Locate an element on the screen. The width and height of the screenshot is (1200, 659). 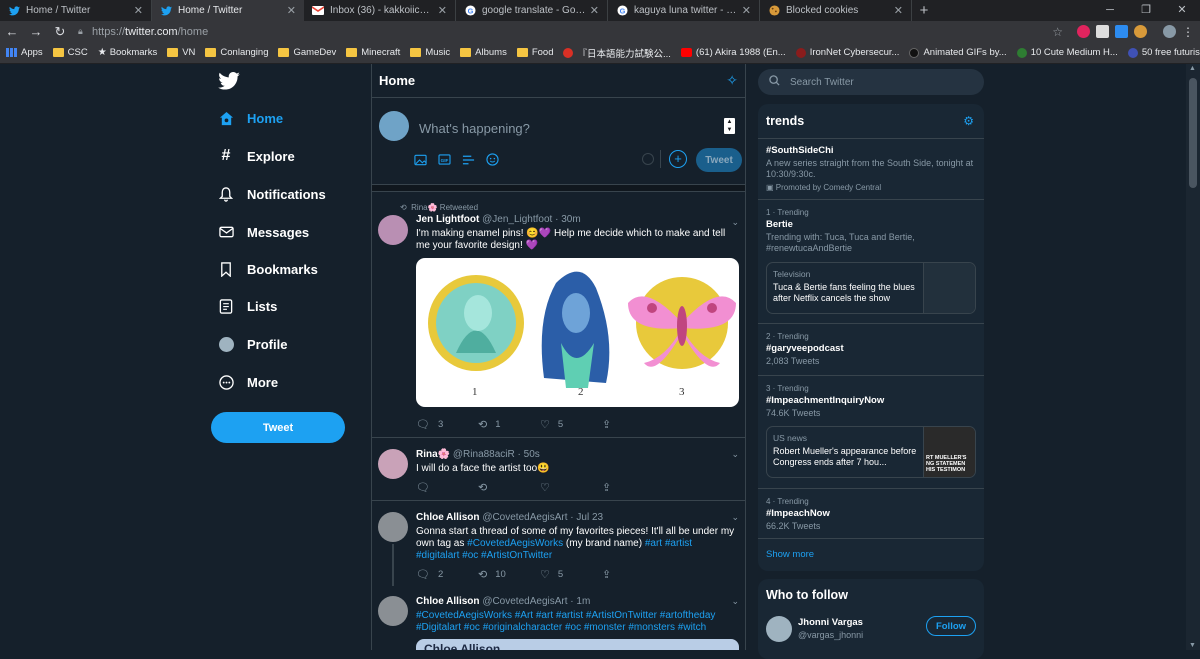
tweet-button: Tweet is located at coordinates (278, 427).